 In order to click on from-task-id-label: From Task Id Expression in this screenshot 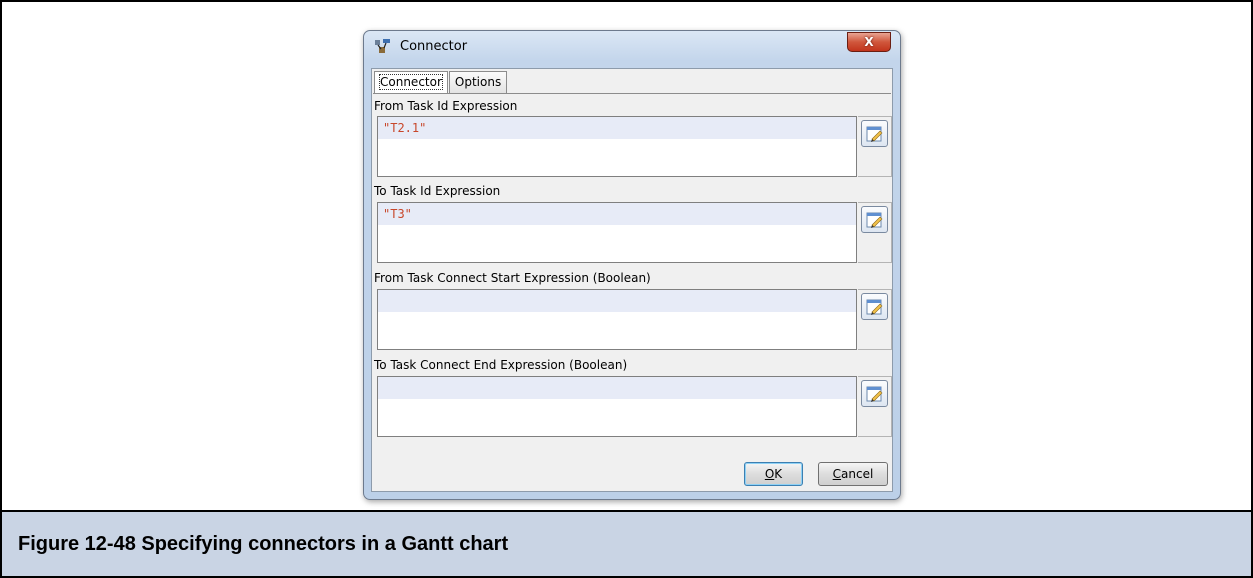, I will do `click(446, 106)`.